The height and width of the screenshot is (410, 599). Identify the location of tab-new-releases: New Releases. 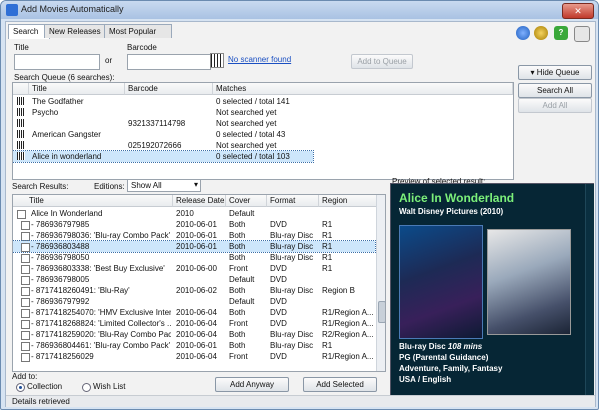
(77, 31).